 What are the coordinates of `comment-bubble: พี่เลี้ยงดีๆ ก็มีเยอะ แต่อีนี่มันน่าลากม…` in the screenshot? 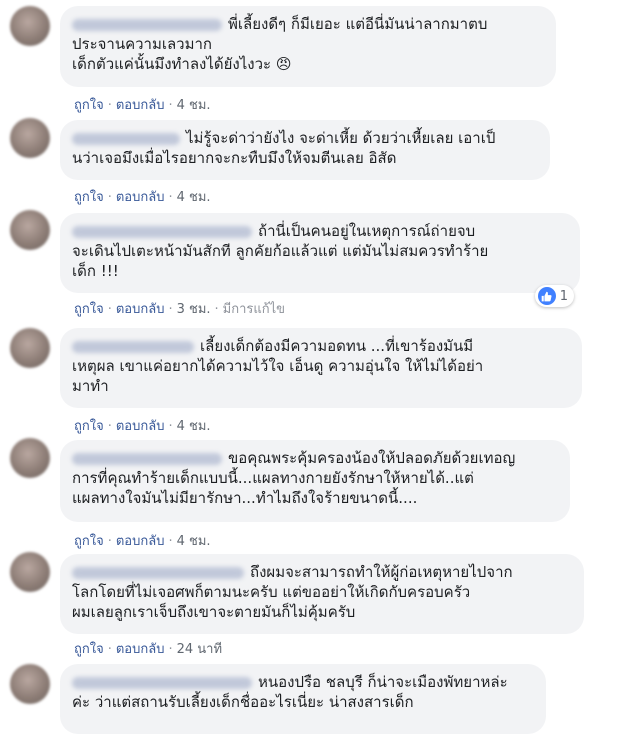 It's located at (308, 46).